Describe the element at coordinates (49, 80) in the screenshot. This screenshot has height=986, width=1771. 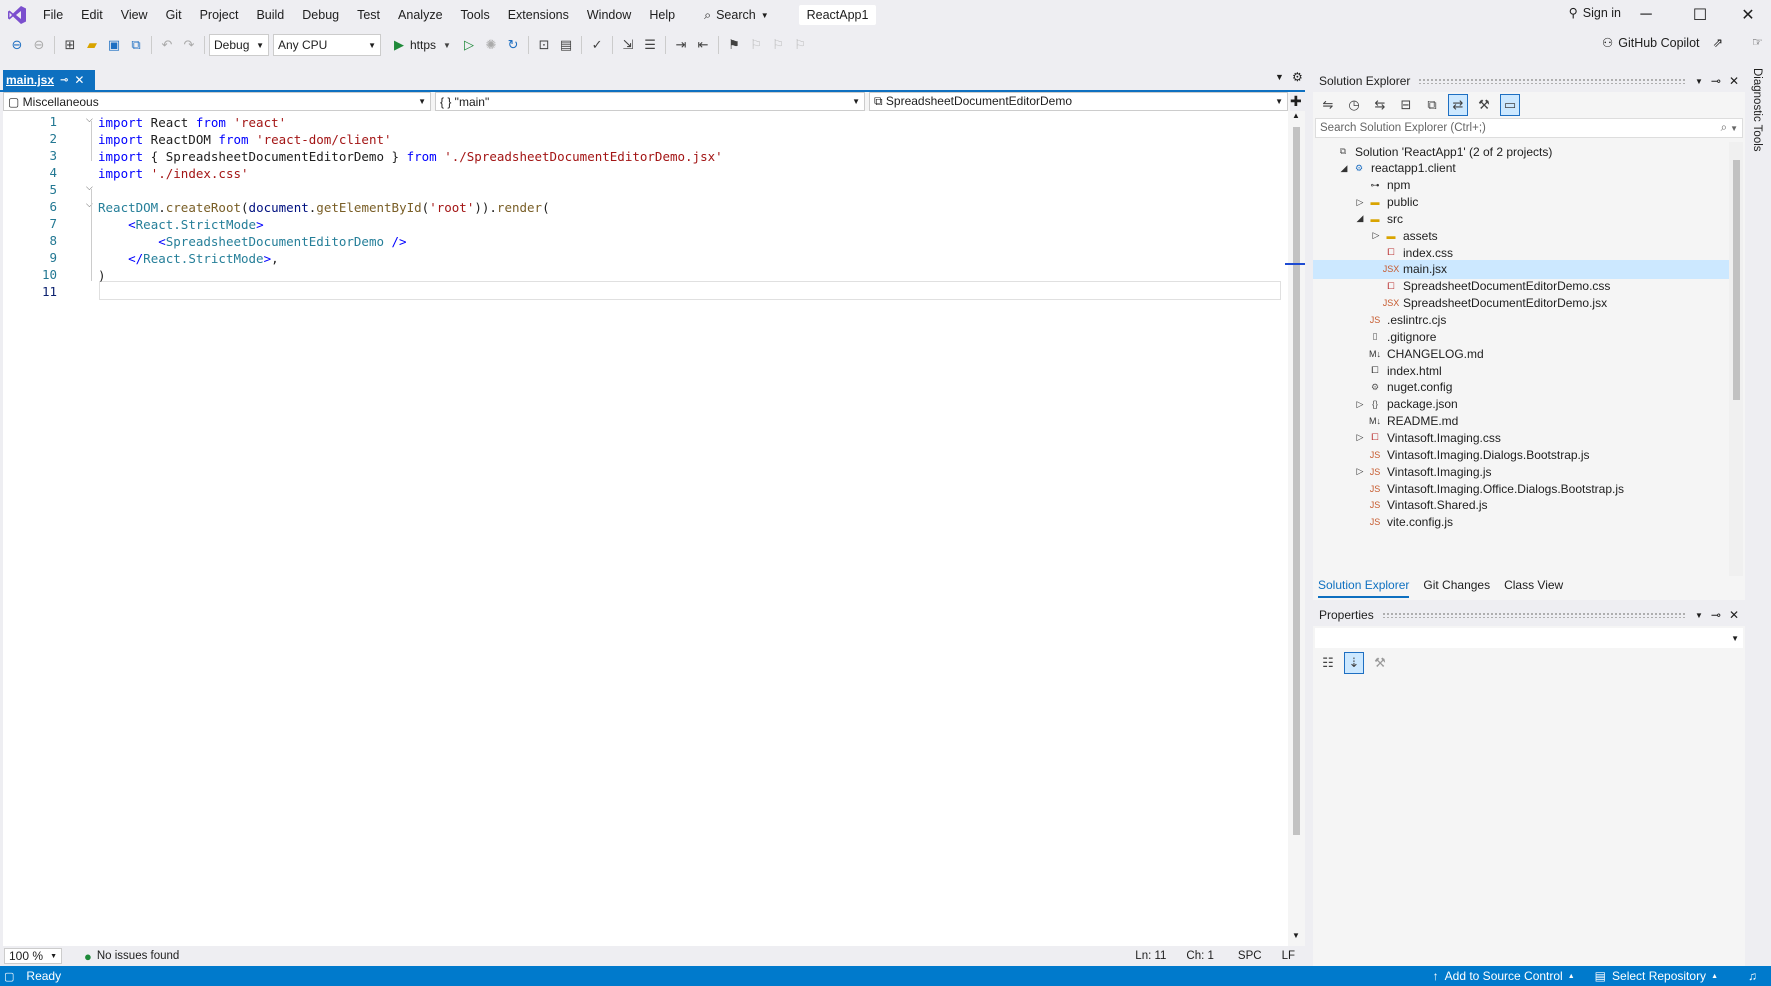
I see `tab-main-jsx: main.jsx ⊸ ✕` at that location.